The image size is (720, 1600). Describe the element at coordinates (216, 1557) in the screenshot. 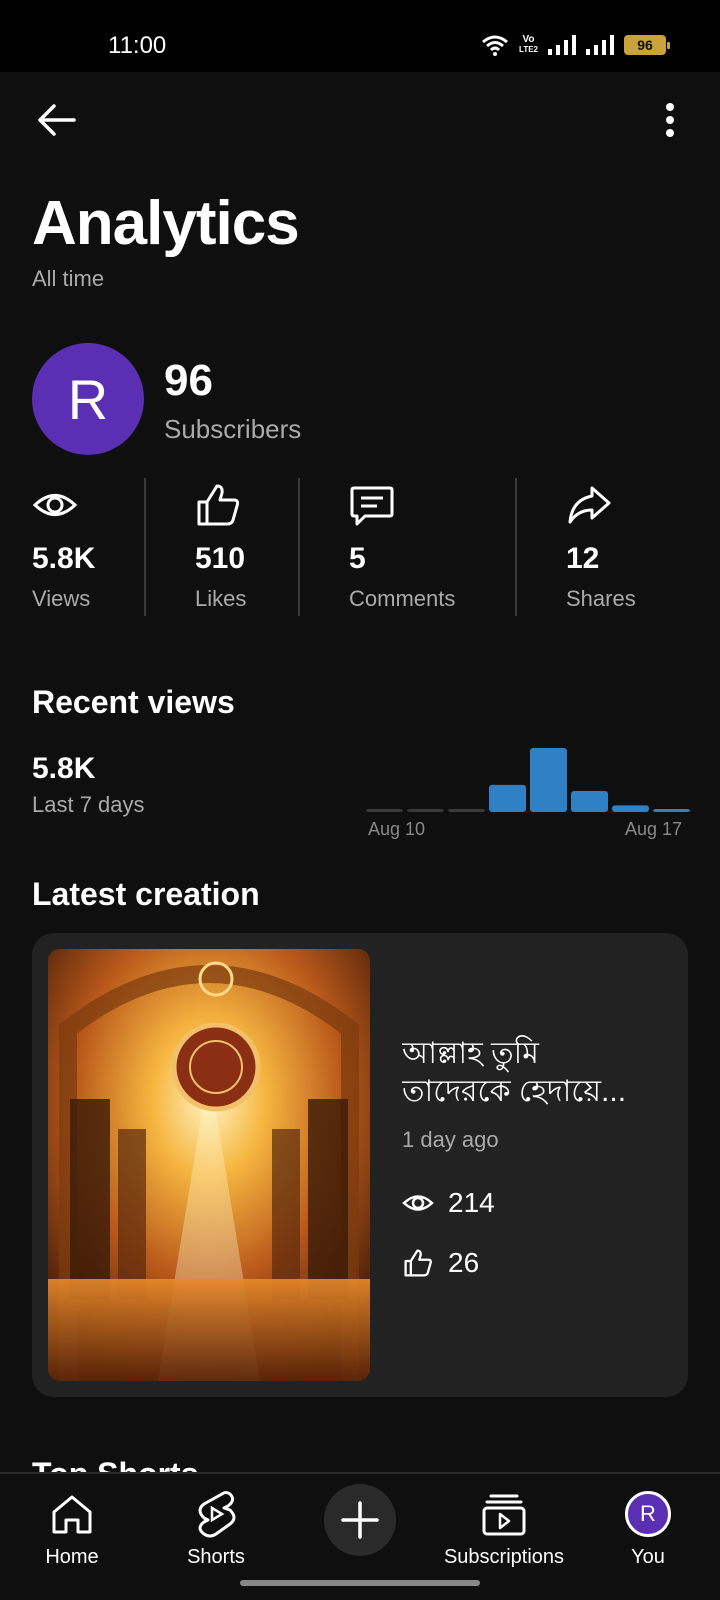

I see `nav-label: Shorts` at that location.